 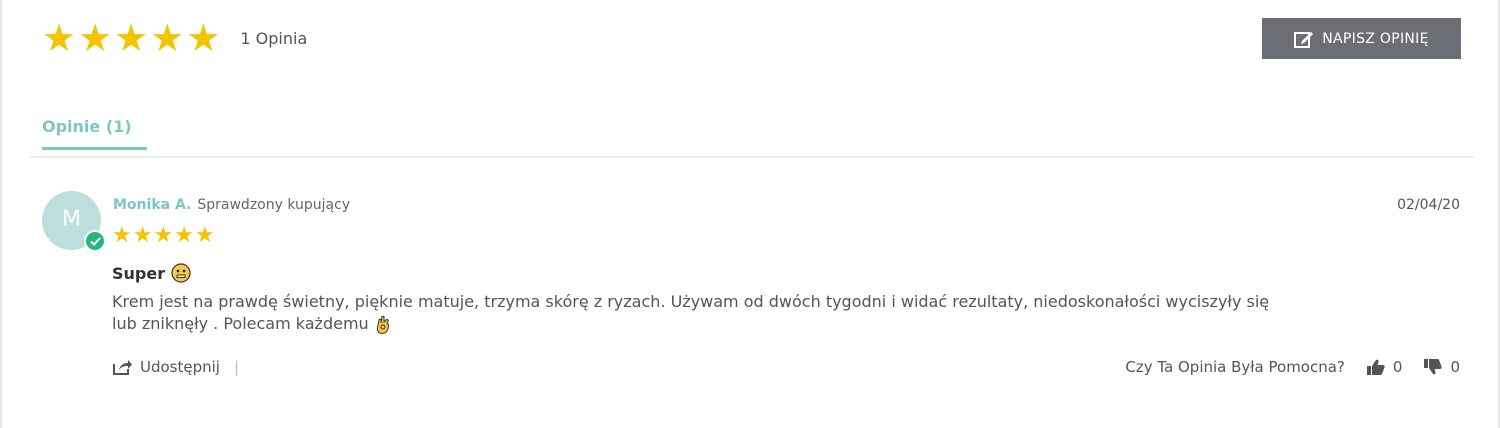 I want to click on write-review-button: NAPISZ OPINIĘ, so click(x=1361, y=38).